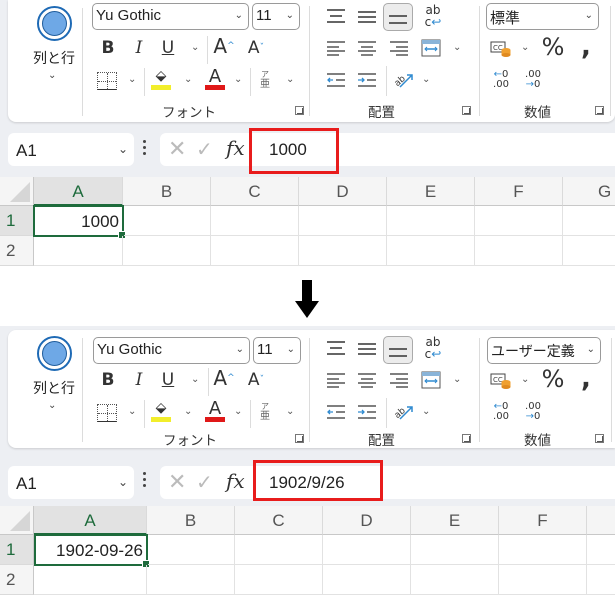  Describe the element at coordinates (238, 79) in the screenshot. I see `font-color-dropdown-chevron-icon: ⌄` at that location.